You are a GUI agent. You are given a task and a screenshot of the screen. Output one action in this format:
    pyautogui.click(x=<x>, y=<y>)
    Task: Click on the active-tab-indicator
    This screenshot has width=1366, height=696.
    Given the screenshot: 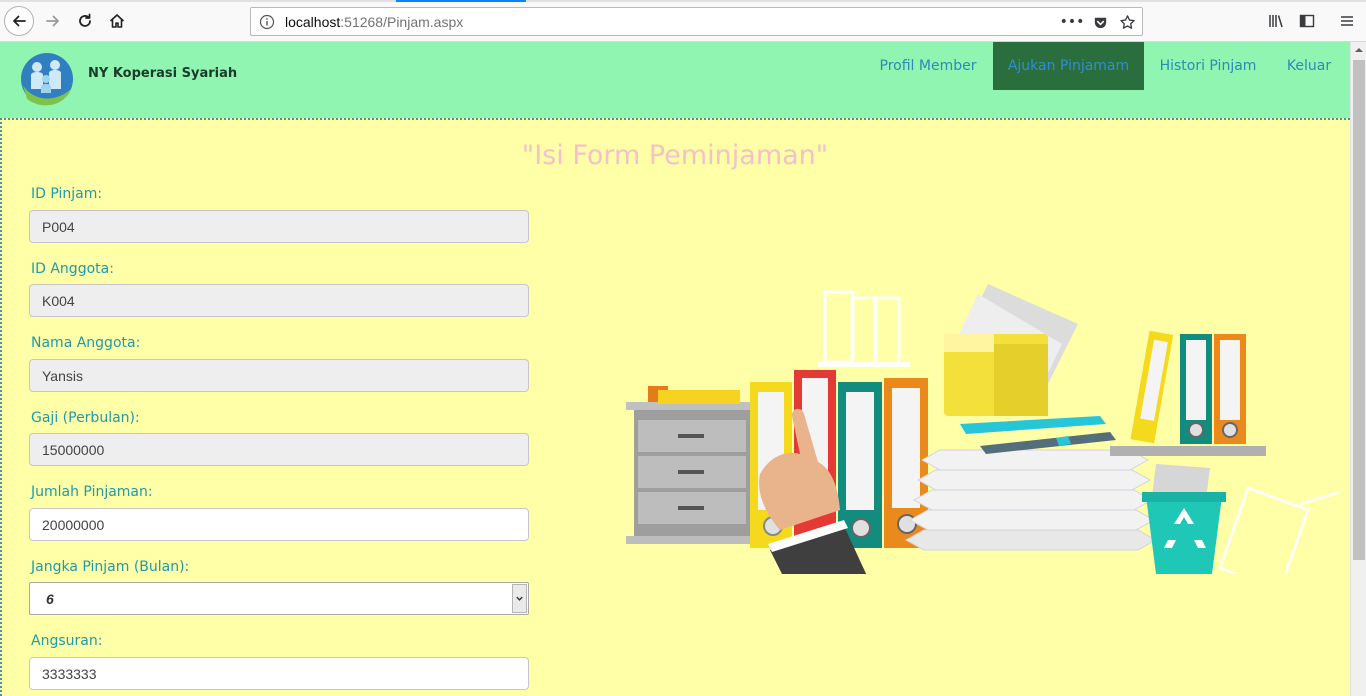 What is the action you would take?
    pyautogui.click(x=461, y=1)
    